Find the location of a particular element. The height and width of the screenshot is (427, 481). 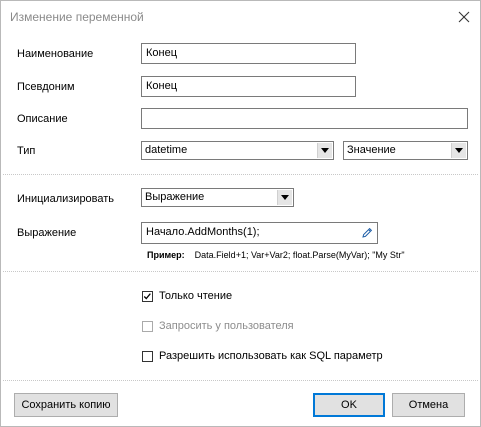

ask-user-label: Запросить у пользователя is located at coordinates (226, 326).